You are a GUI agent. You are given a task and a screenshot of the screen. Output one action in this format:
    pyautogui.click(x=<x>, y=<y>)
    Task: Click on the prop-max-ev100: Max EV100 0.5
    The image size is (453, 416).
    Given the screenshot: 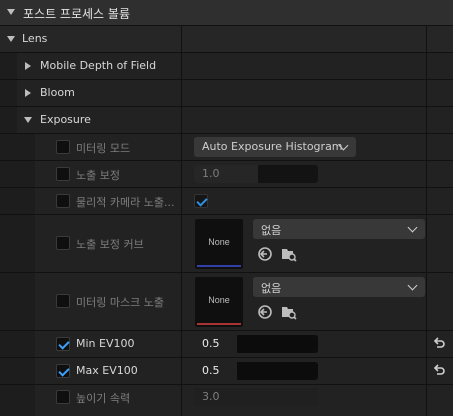 What is the action you would take?
    pyautogui.click(x=226, y=371)
    